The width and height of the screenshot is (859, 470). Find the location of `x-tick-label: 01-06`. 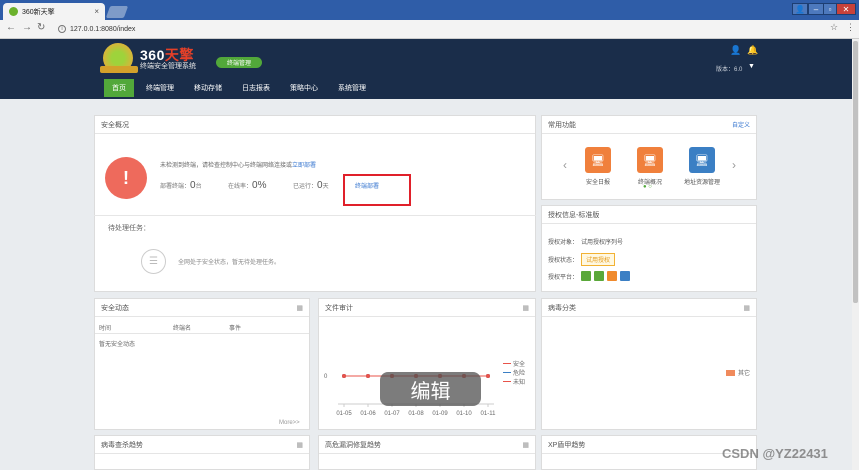

x-tick-label: 01-06 is located at coordinates (368, 414).